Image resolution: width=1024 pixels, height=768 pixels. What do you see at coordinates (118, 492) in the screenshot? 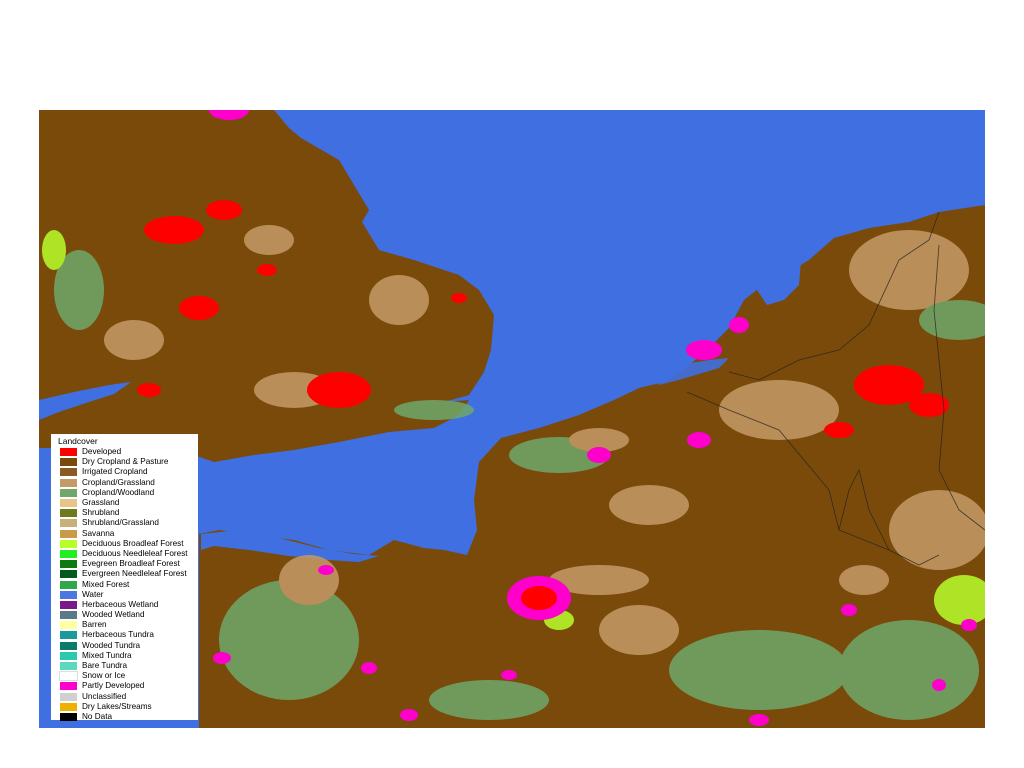
I see `legend-label: Cropland/Woodland` at bounding box center [118, 492].